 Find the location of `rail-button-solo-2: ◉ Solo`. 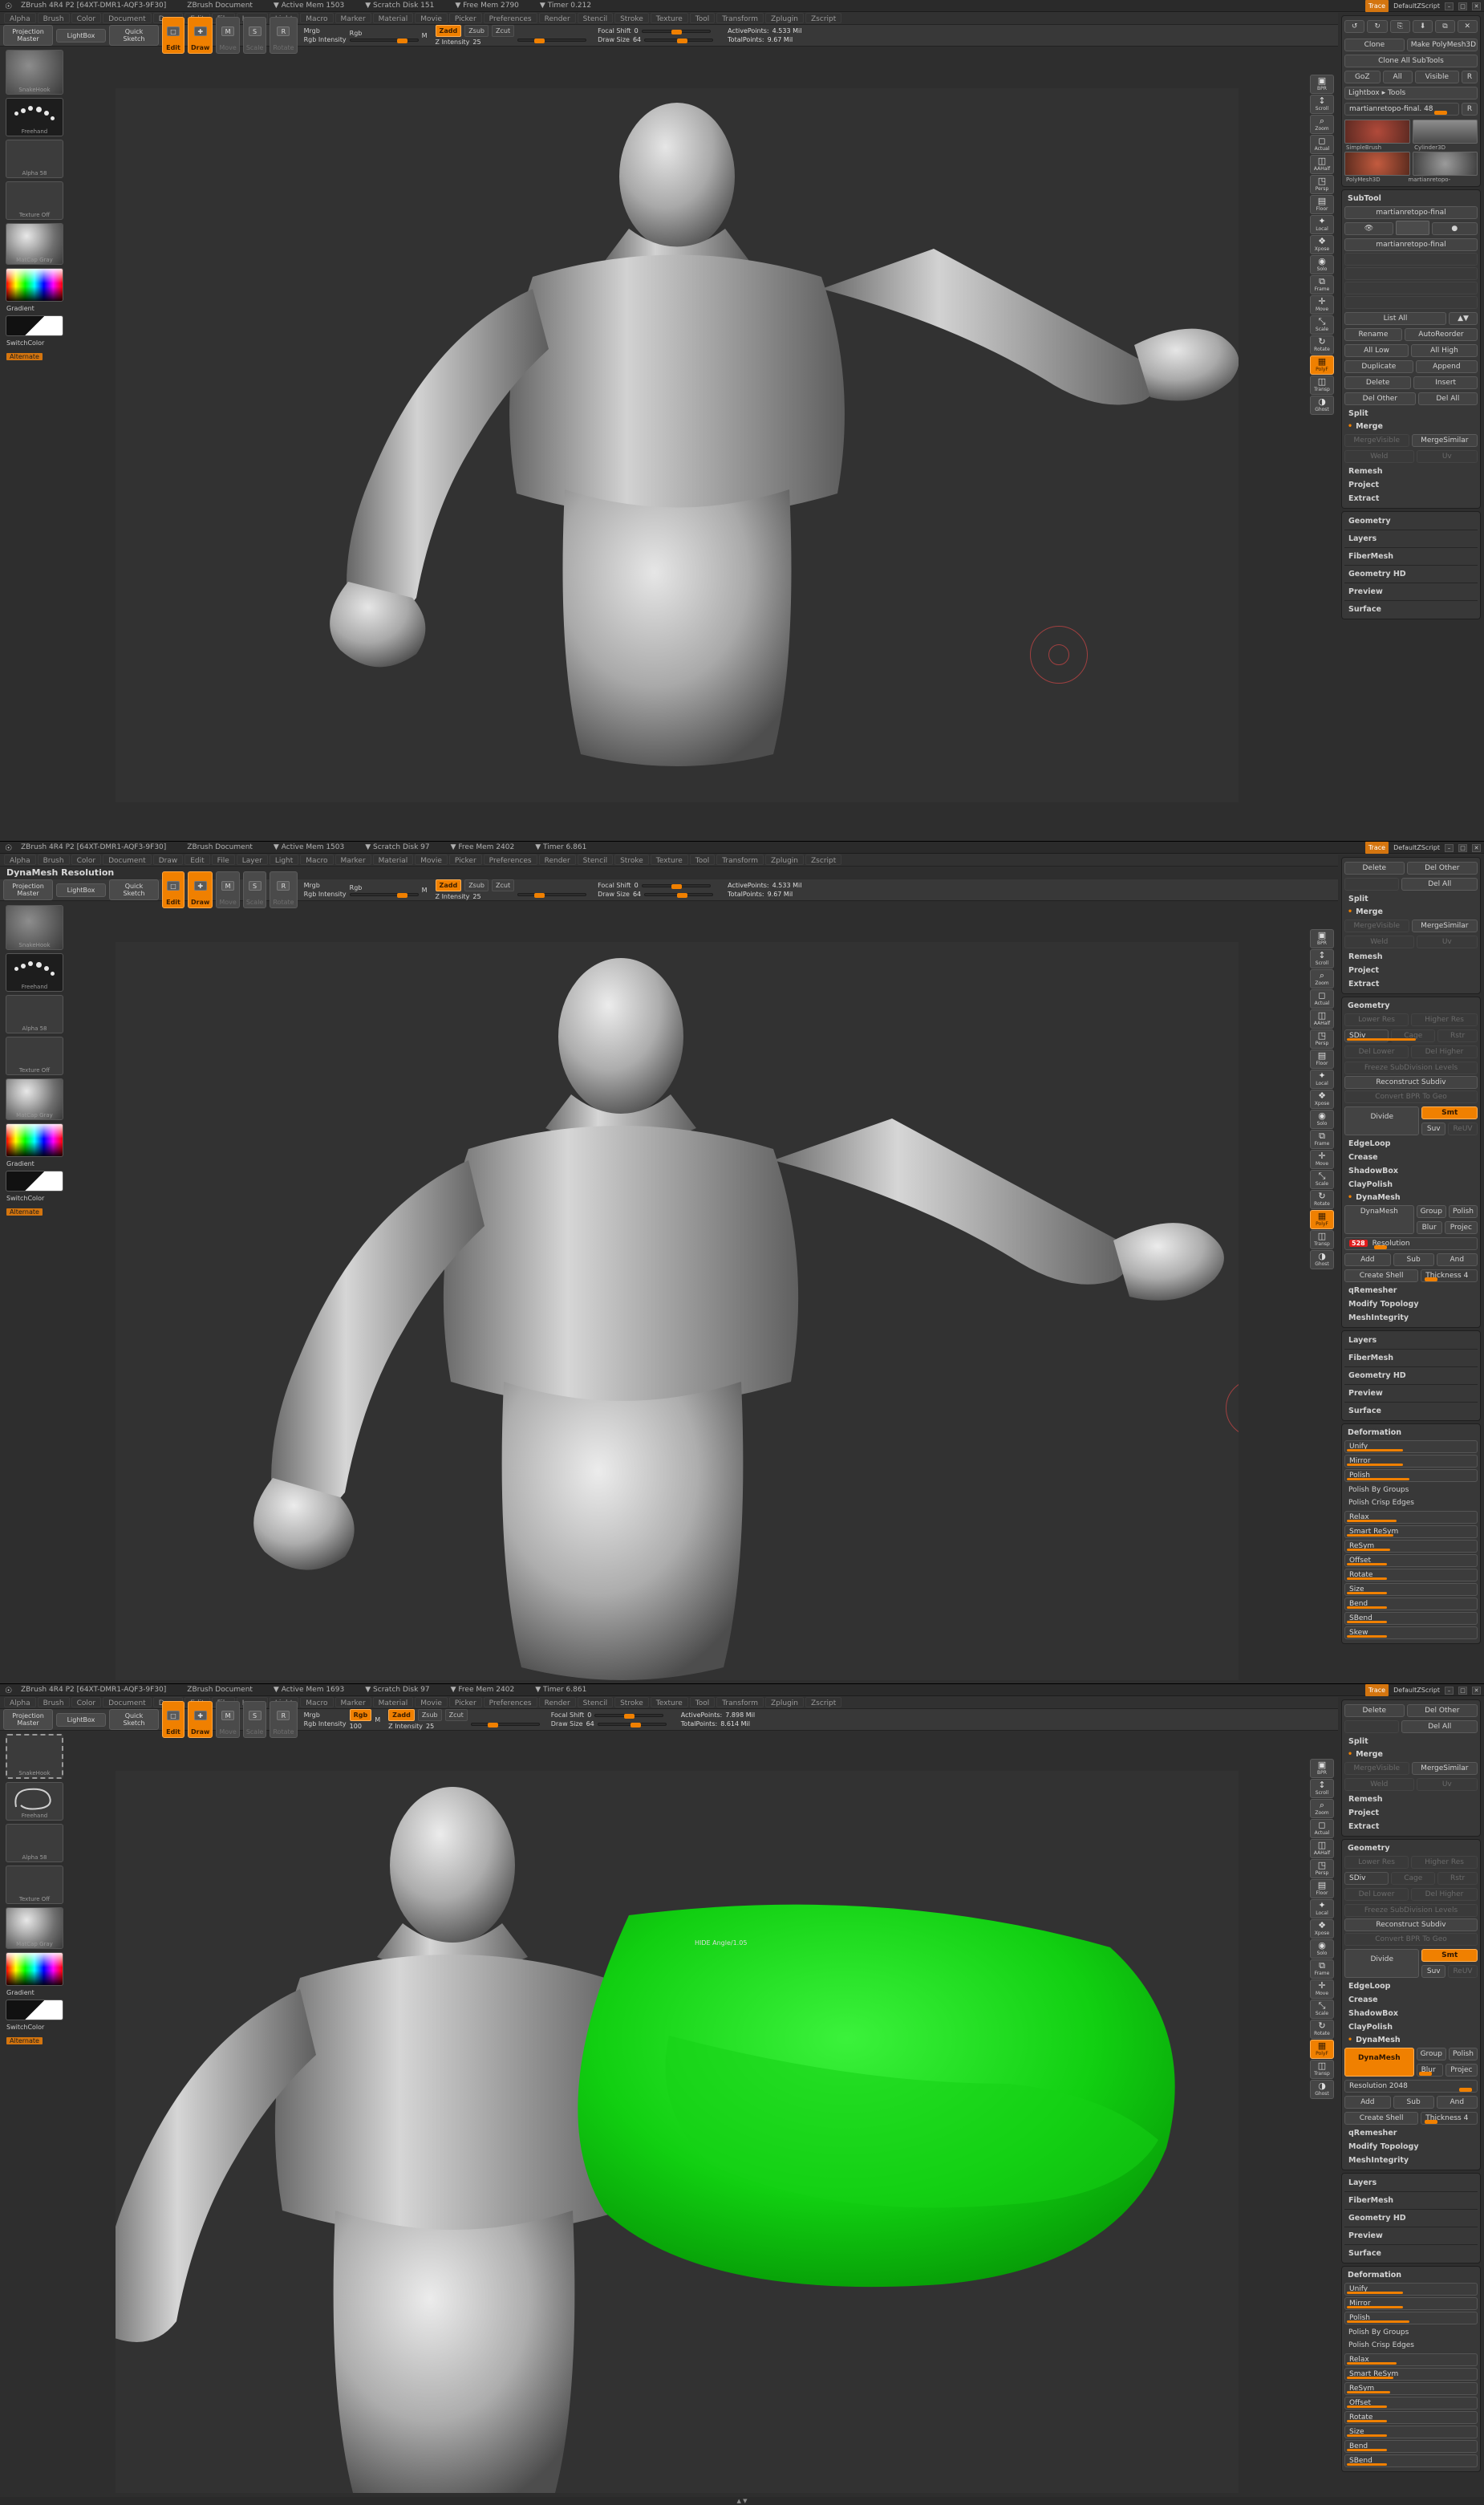

rail-button-solo-2: ◉ Solo is located at coordinates (1322, 1119).